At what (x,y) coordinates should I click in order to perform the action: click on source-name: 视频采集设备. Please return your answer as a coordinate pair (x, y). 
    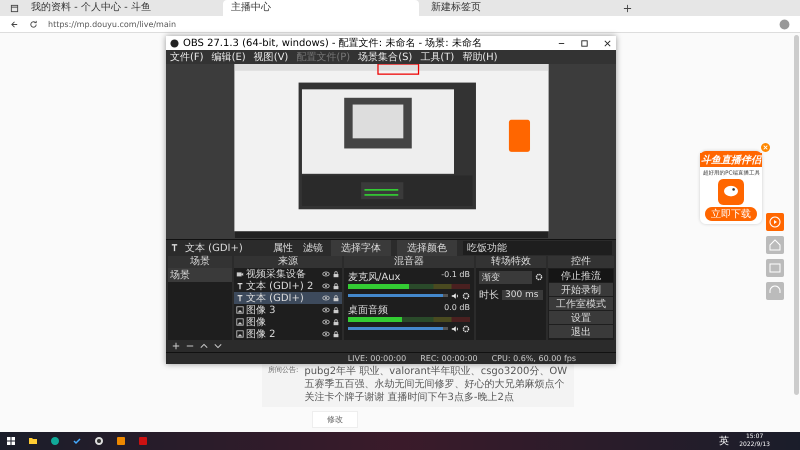
    Looking at the image, I should click on (276, 274).